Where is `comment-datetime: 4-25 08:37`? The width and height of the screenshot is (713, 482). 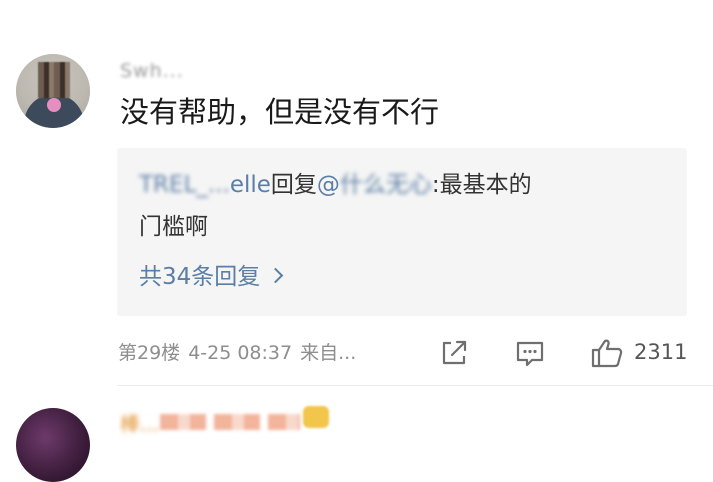
comment-datetime: 4-25 08:37 is located at coordinates (240, 353).